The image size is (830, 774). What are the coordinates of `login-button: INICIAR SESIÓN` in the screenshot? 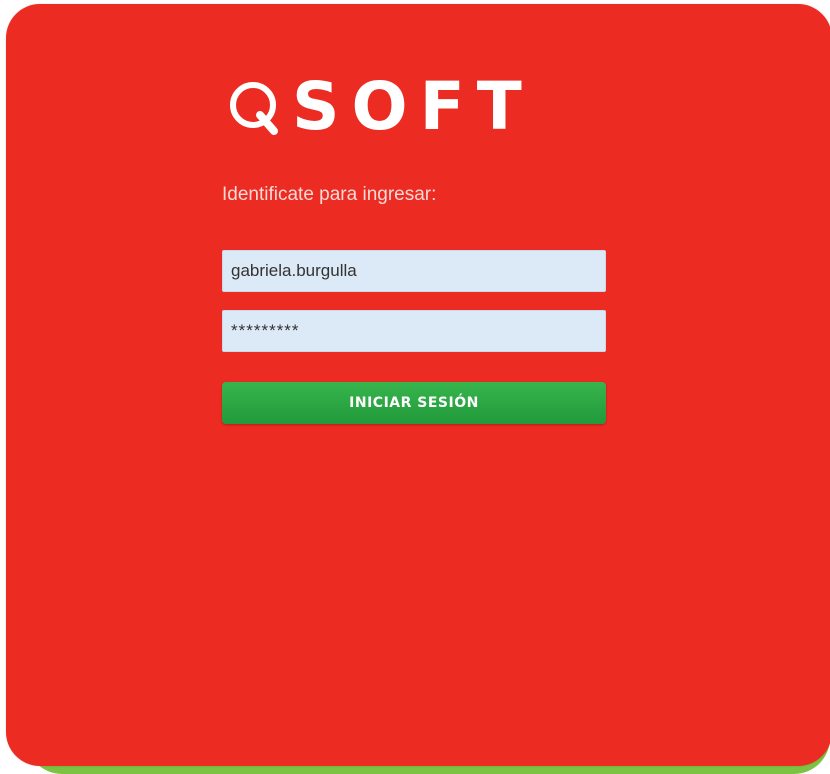 It's located at (414, 403).